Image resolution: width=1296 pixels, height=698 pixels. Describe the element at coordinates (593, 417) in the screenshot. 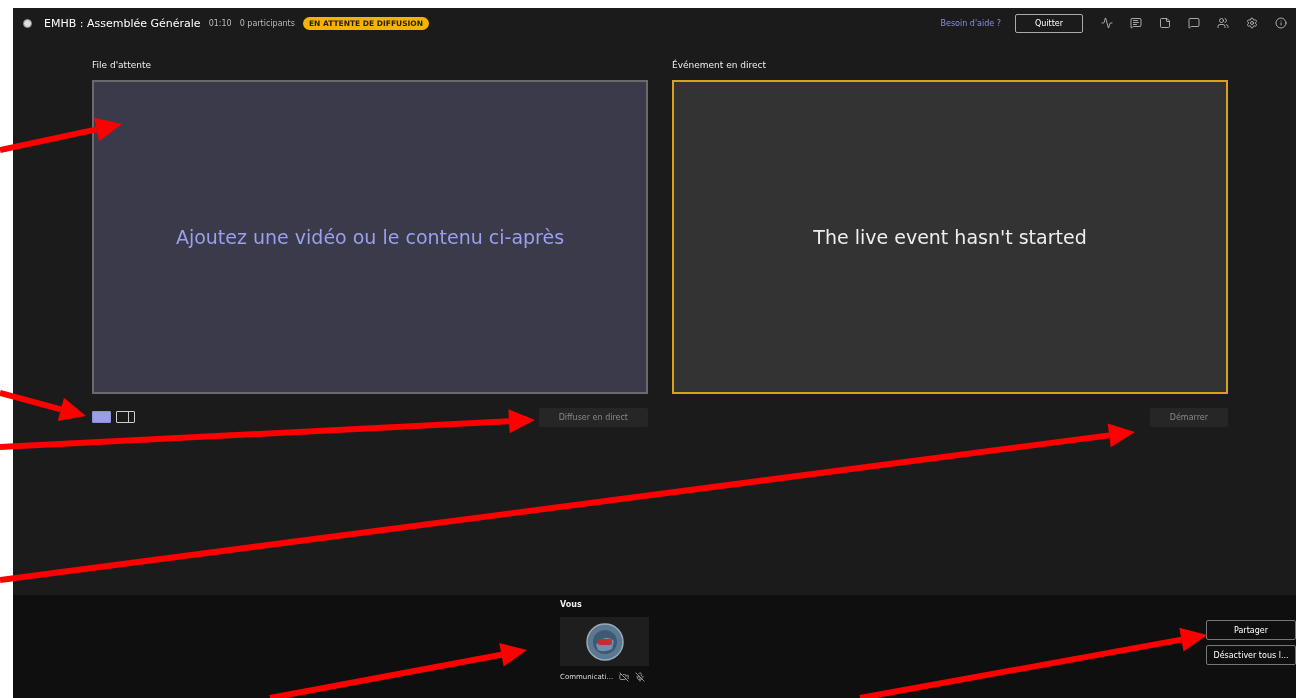

I see `broadcast-button: Diffuser en direct` at that location.